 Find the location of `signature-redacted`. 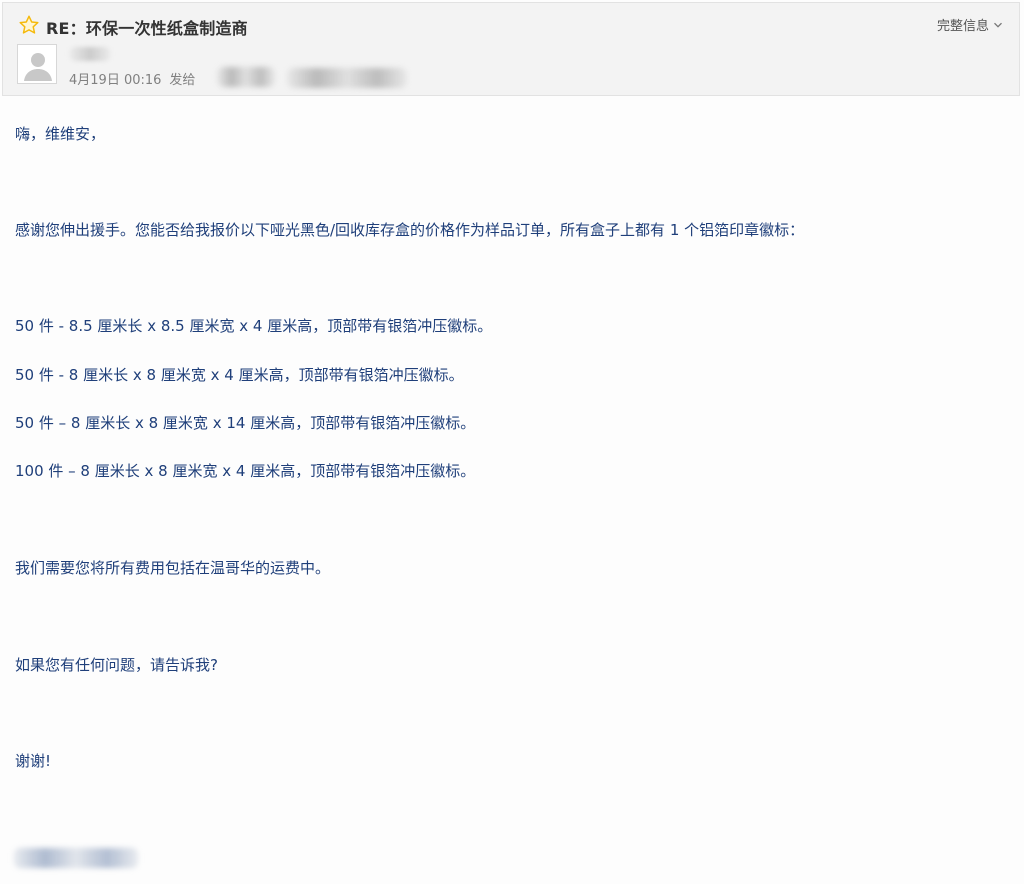

signature-redacted is located at coordinates (76, 858).